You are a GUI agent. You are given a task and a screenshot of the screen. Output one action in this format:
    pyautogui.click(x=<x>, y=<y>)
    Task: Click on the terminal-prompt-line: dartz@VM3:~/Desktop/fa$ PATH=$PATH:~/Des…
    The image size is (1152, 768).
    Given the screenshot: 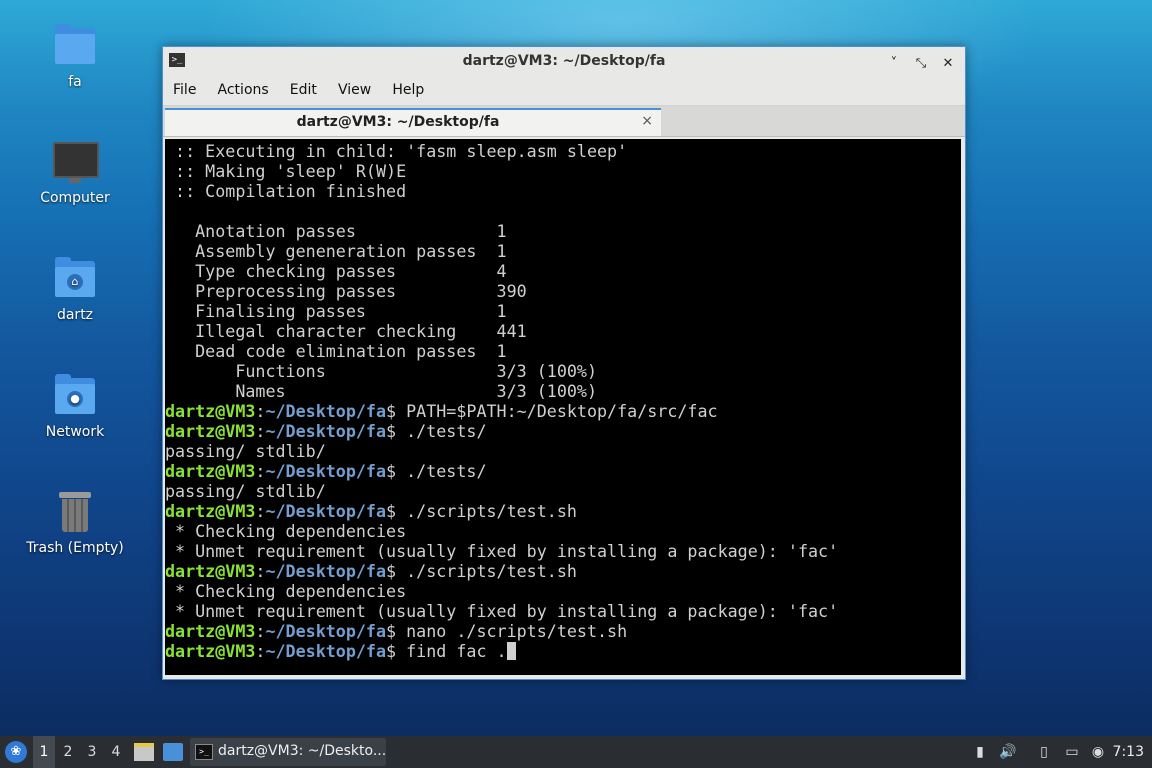 What is the action you would take?
    pyautogui.click(x=501, y=411)
    